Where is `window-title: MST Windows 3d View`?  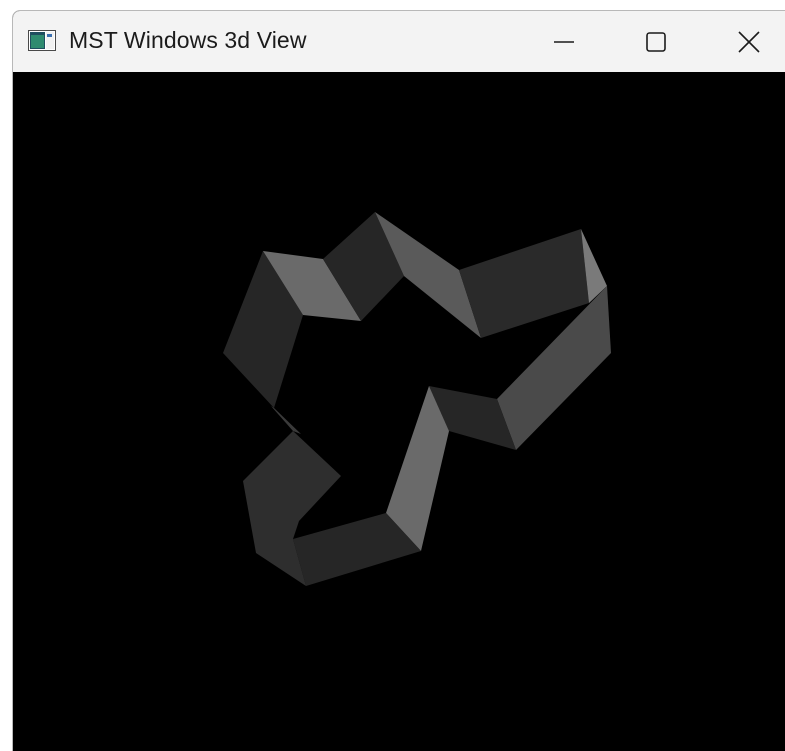 window-title: MST Windows 3d View is located at coordinates (188, 40).